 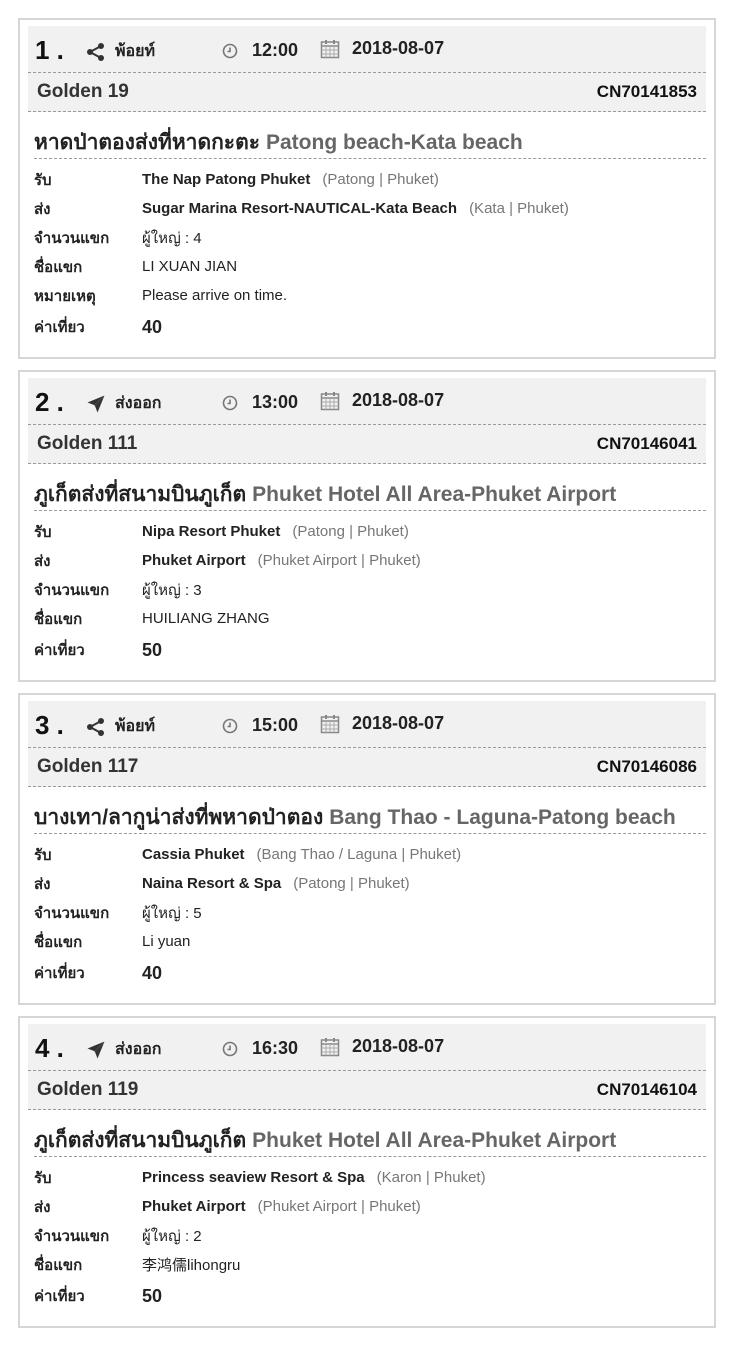 What do you see at coordinates (253, 1177) in the screenshot?
I see `pickup-hotel: Princess seaview Resort & Spa` at bounding box center [253, 1177].